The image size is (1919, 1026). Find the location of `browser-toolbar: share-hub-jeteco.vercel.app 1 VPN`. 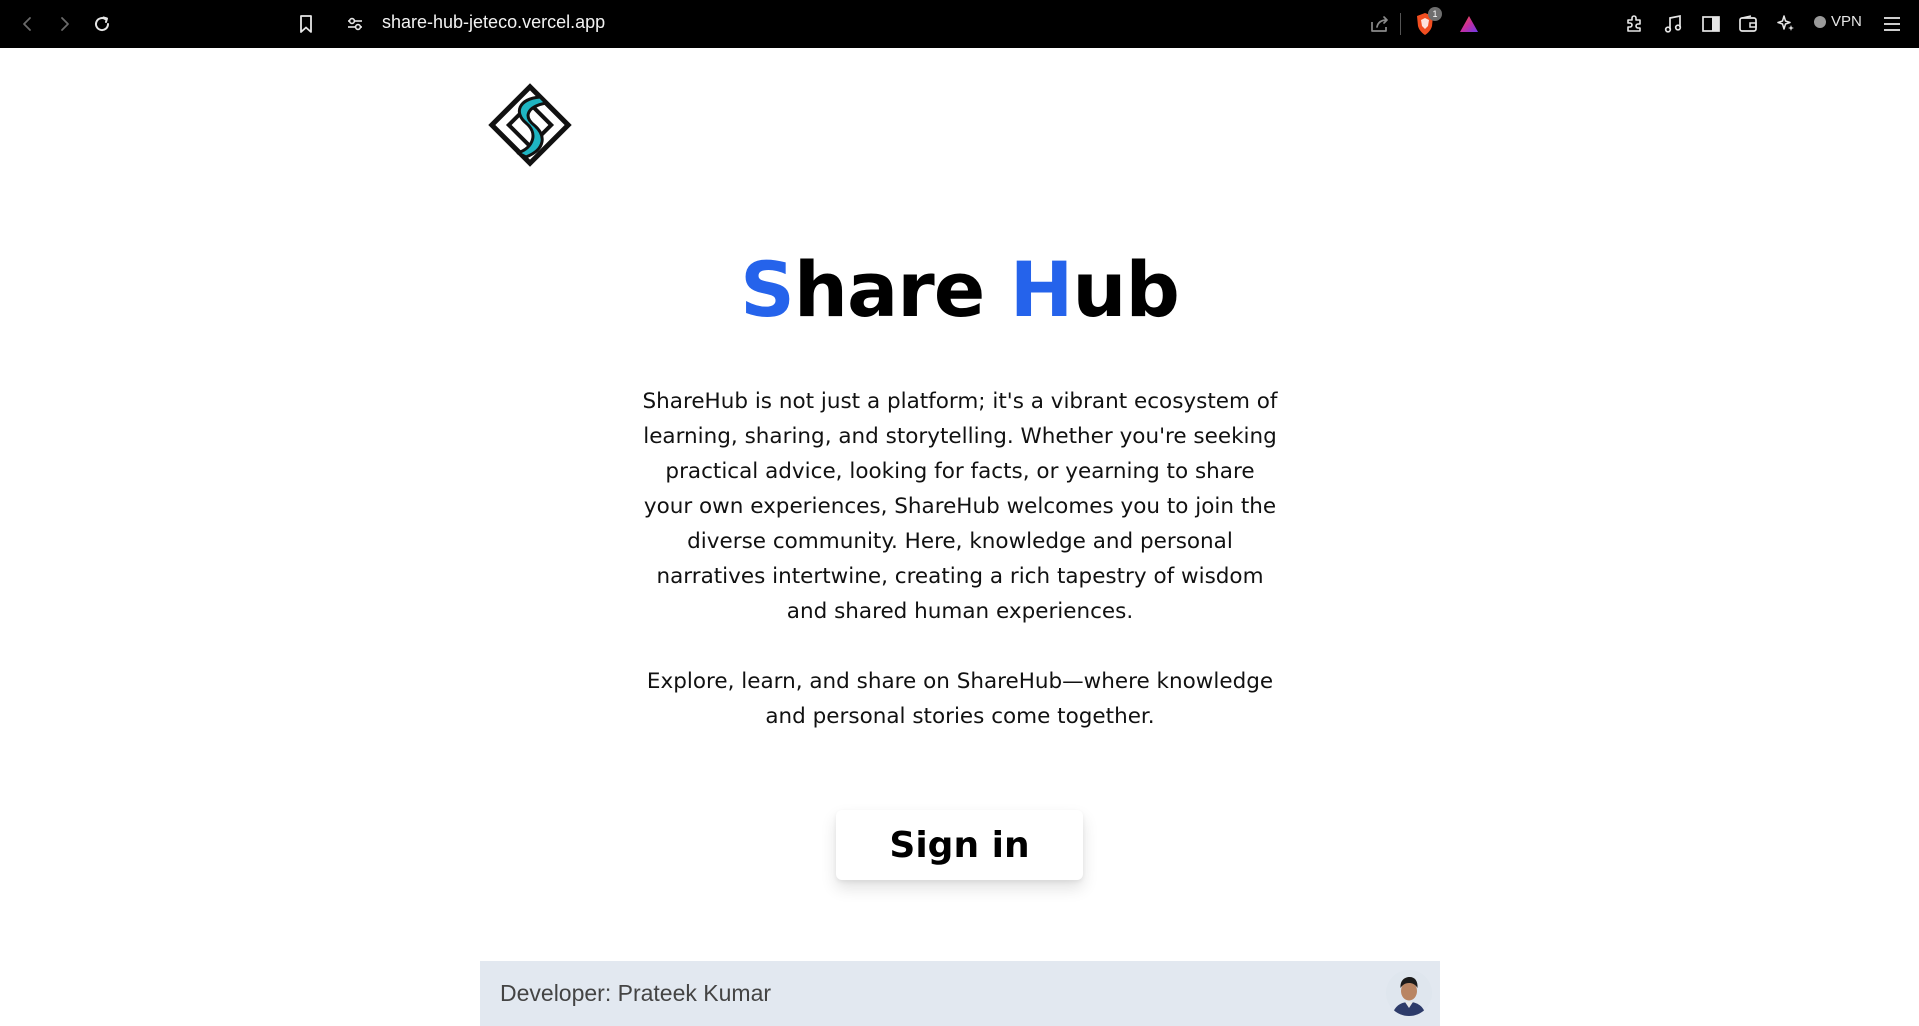

browser-toolbar: share-hub-jeteco.vercel.app 1 VPN is located at coordinates (959, 24).